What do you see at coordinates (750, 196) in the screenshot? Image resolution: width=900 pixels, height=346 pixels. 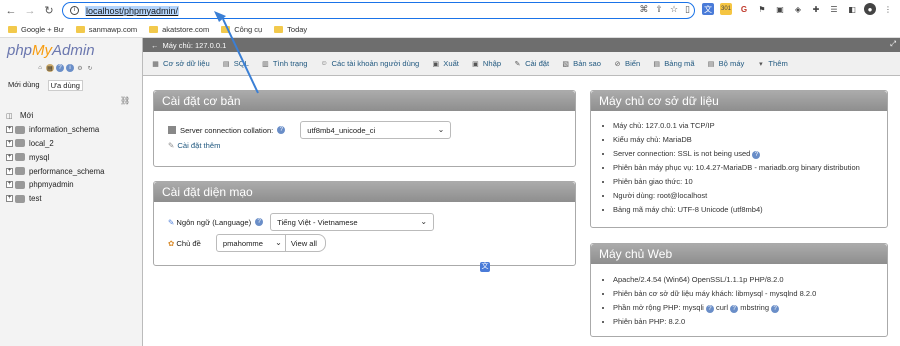 I see `list-item: Người dùng: root@localhost` at bounding box center [750, 196].